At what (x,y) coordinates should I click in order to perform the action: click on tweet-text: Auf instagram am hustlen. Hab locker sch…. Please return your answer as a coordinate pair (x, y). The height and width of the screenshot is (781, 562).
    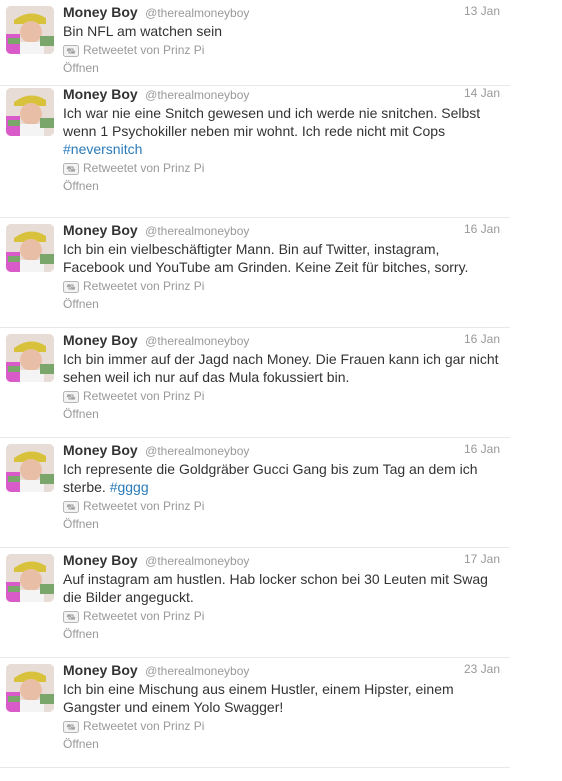
    Looking at the image, I should click on (275, 588).